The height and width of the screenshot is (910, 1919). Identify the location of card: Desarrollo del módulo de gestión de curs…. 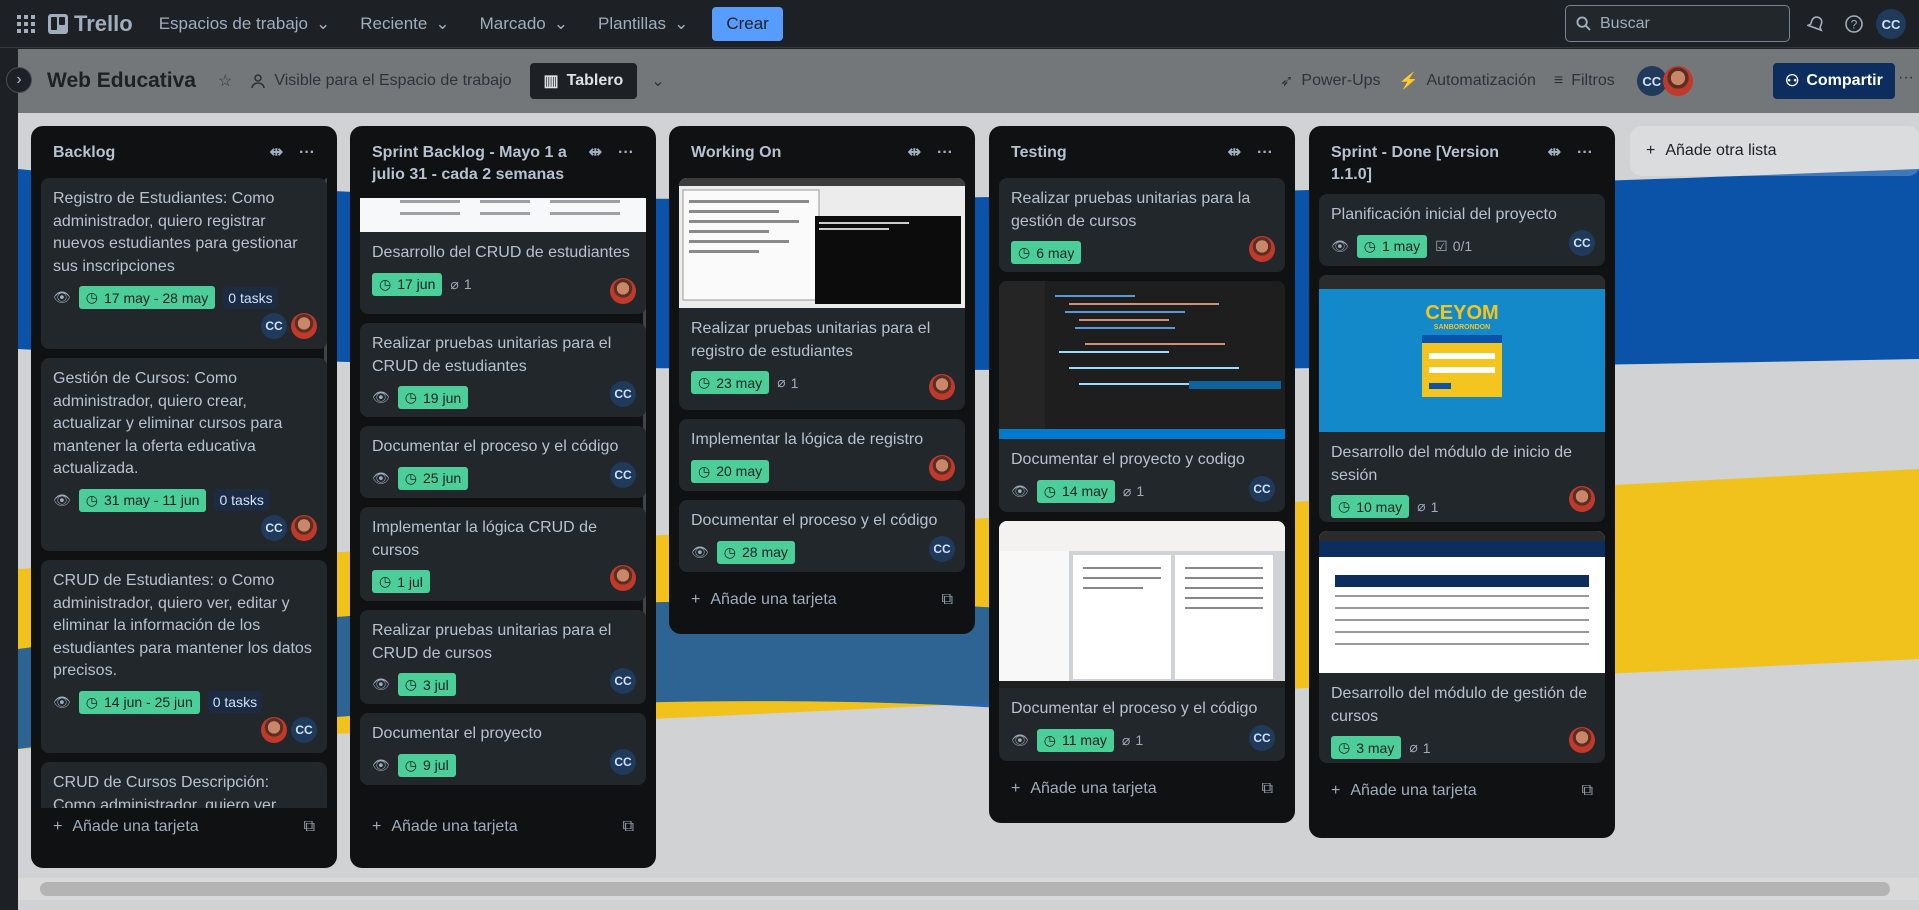
(1462, 647).